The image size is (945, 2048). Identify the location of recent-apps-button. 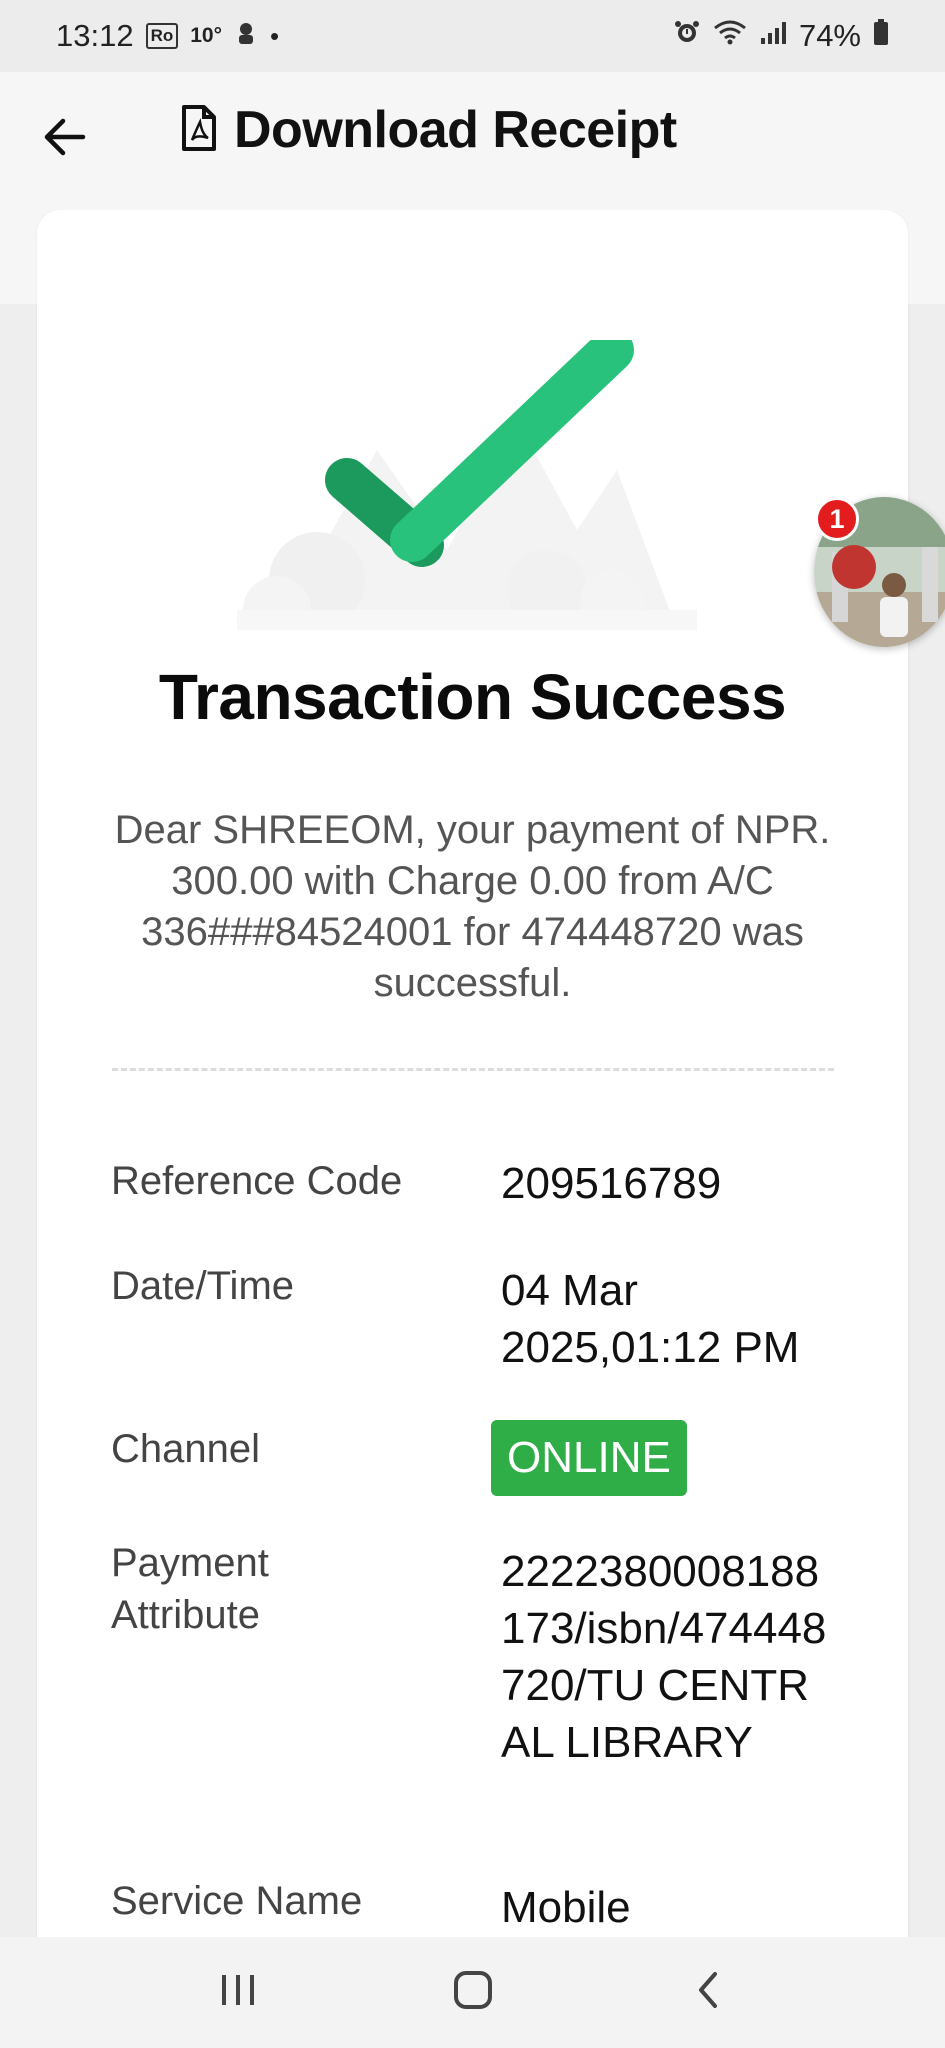
(238, 1993).